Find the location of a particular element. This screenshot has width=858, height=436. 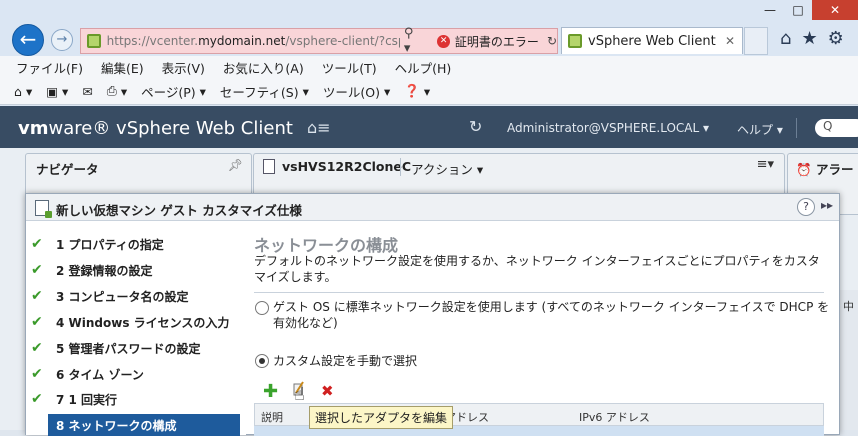

menu-favorites: お気に入り(A) is located at coordinates (263, 67).